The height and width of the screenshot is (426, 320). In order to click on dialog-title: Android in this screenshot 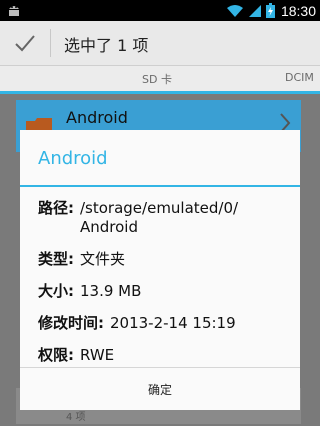, I will do `click(73, 158)`.